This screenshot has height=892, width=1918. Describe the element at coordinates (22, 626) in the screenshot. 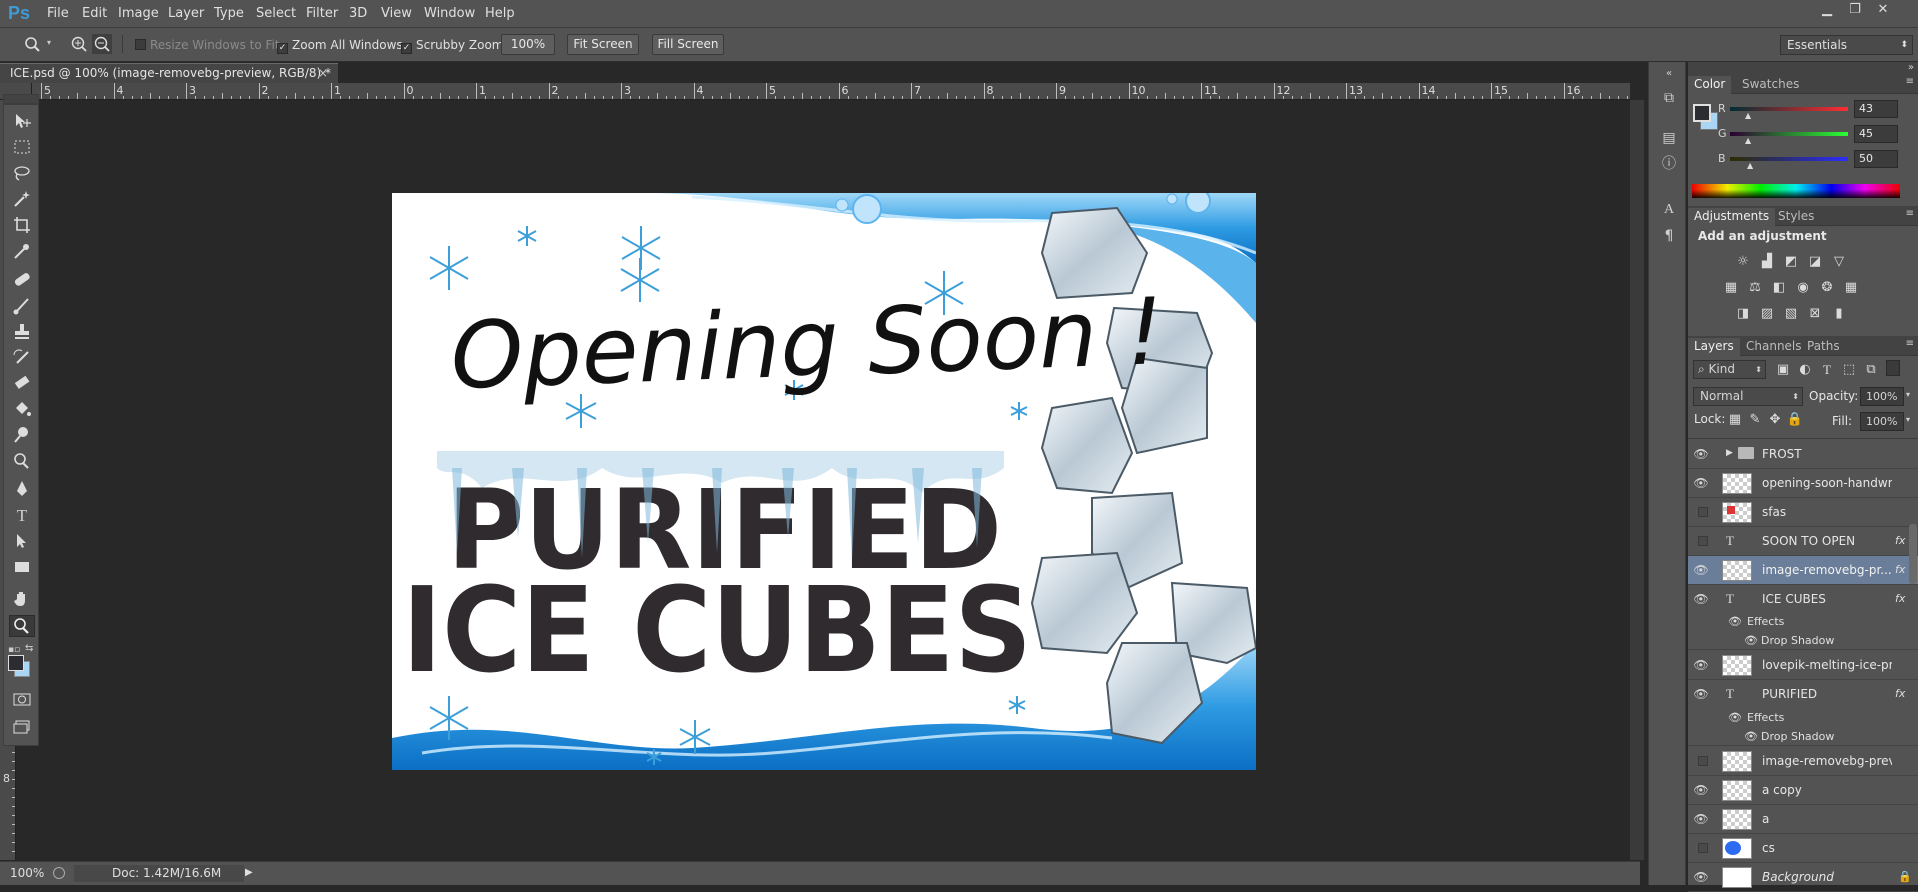

I see `zoom-tool-icon` at that location.